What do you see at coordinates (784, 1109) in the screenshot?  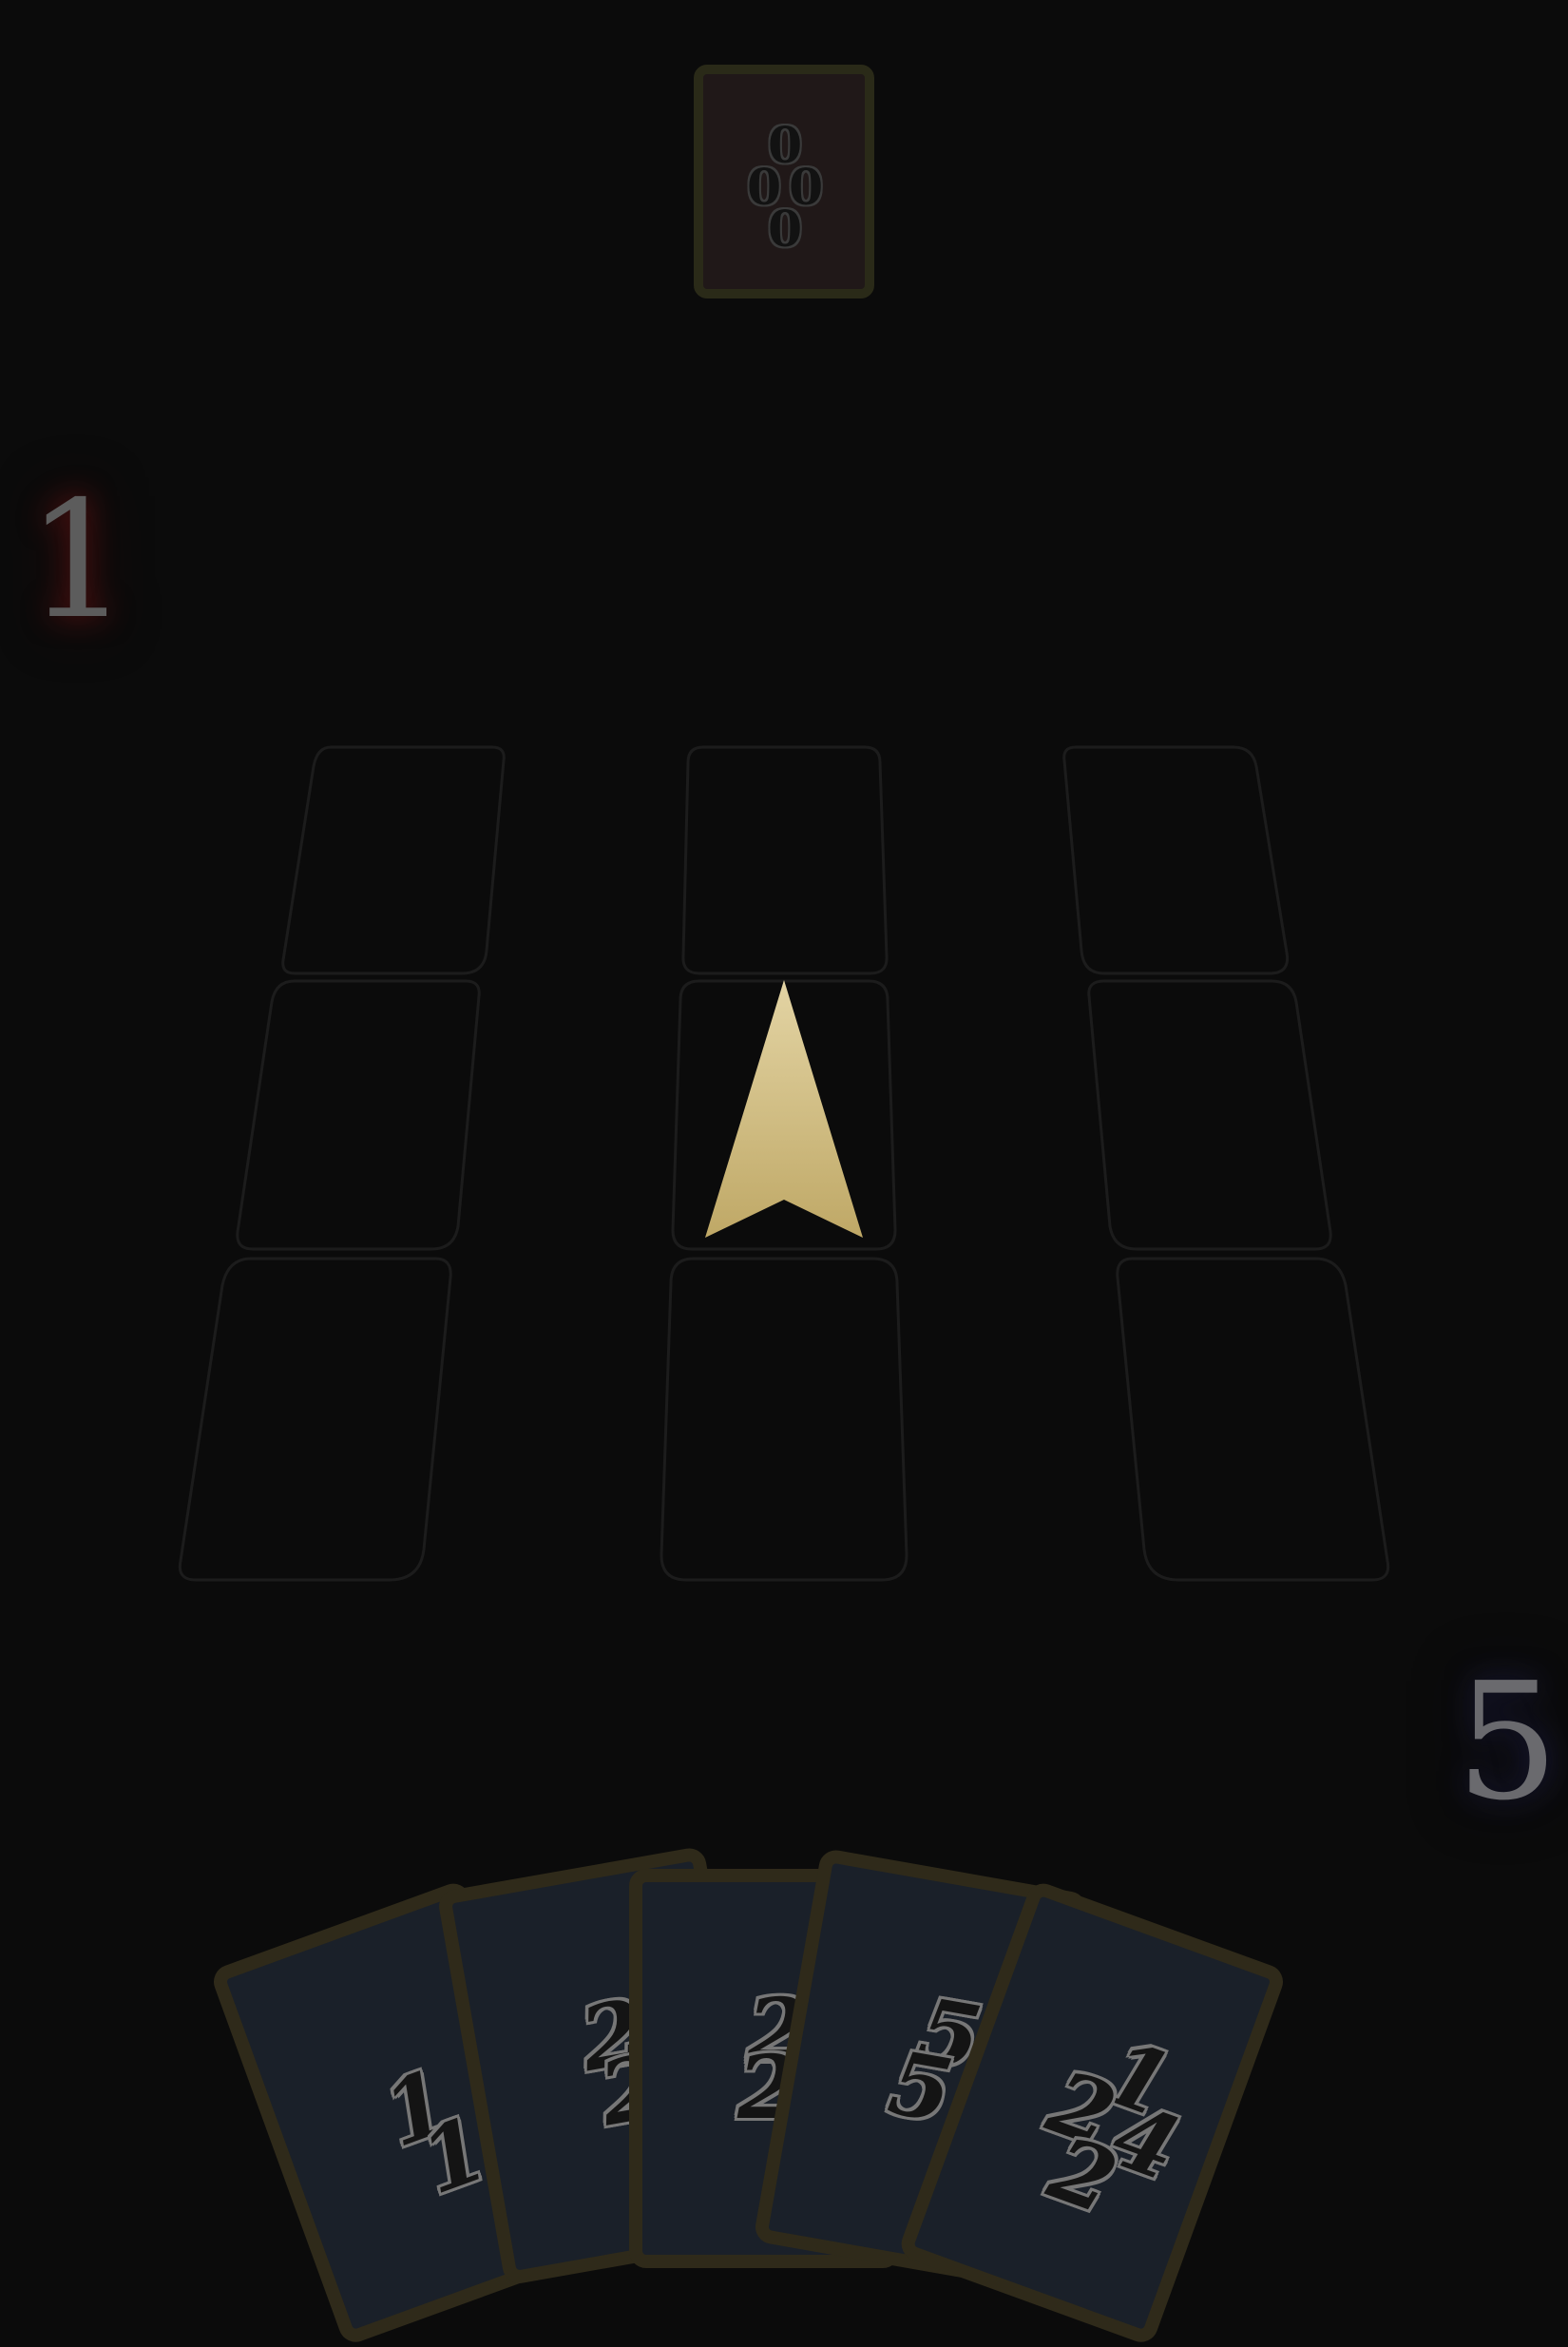 I see `arrow-up-icon` at bounding box center [784, 1109].